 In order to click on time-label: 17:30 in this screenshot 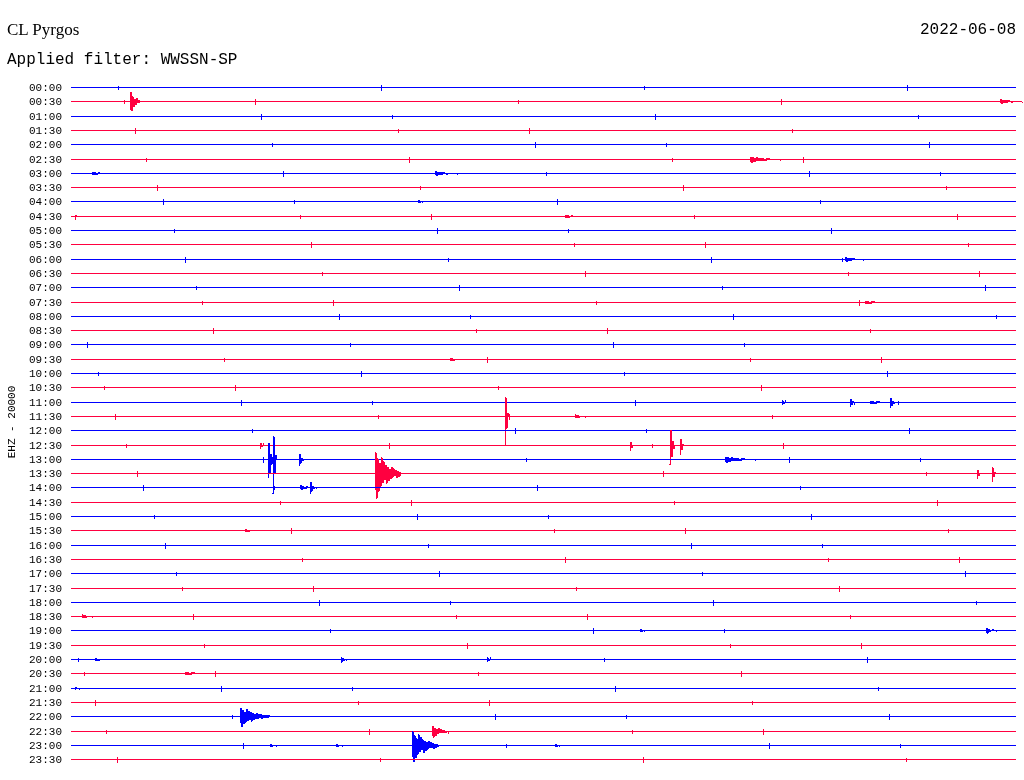, I will do `click(45, 588)`.